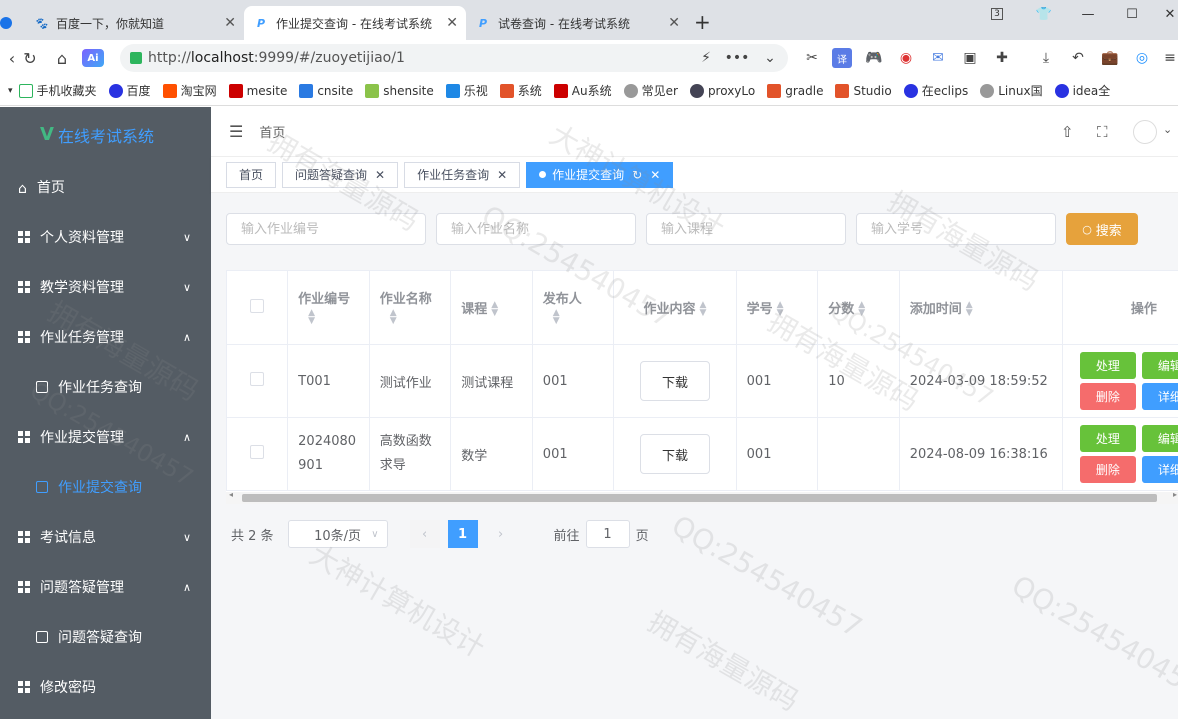 Image resolution: width=1178 pixels, height=719 pixels. I want to click on sidebar-item-homework-task: 作业任务管理 ∧, so click(105, 337).